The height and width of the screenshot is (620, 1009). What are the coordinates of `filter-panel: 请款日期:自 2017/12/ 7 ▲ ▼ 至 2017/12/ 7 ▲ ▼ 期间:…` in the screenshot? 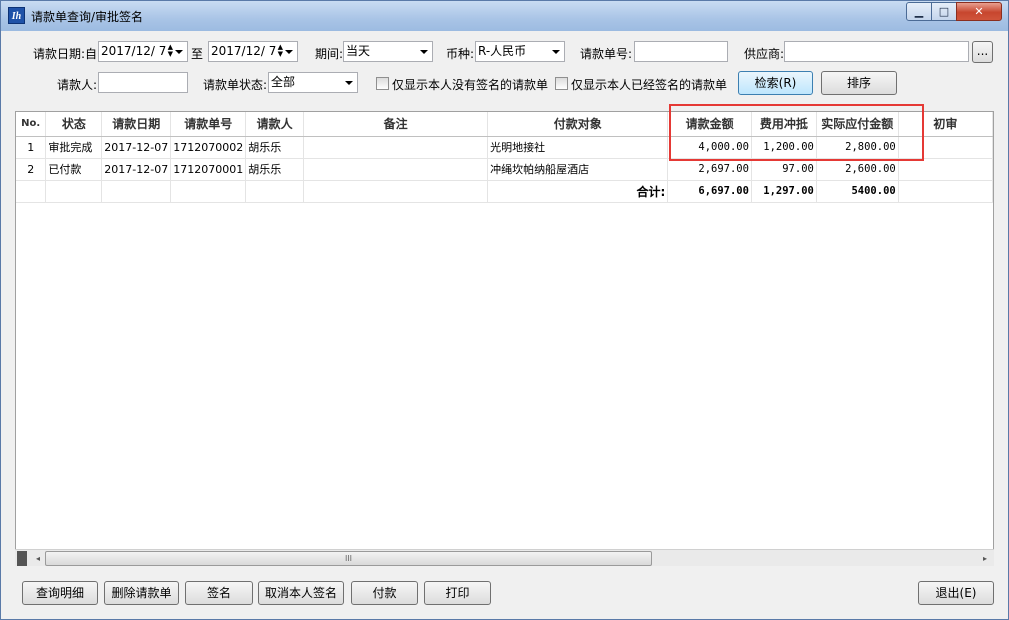 It's located at (505, 69).